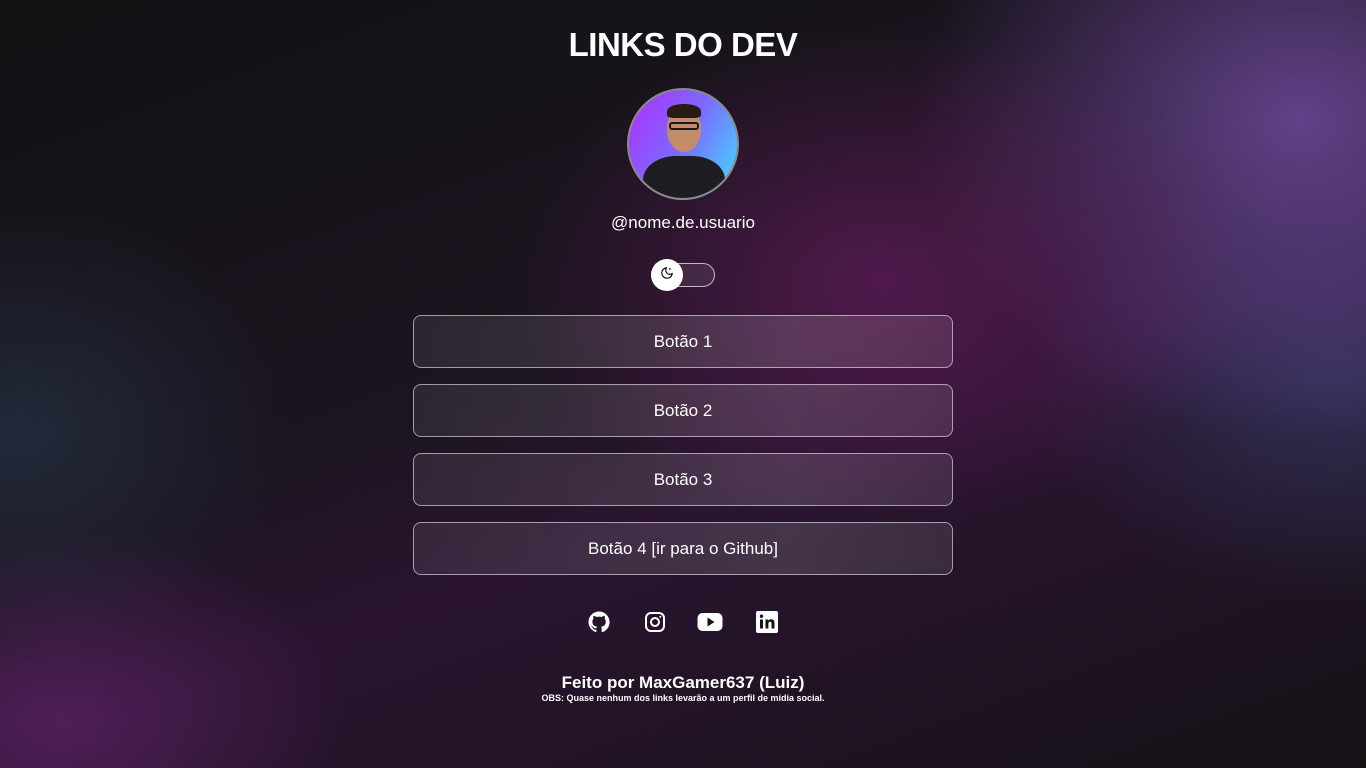 The height and width of the screenshot is (768, 1366). Describe the element at coordinates (683, 341) in the screenshot. I see `link-button-1: Botão 1` at that location.